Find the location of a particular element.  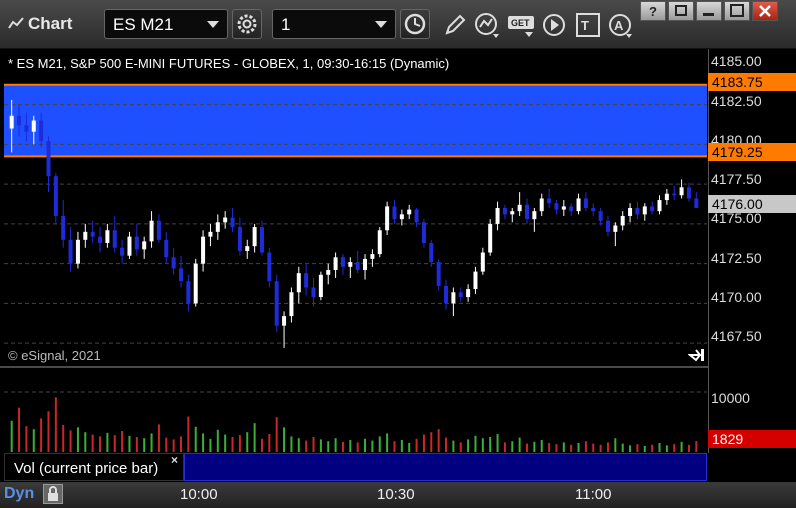

volume-chart is located at coordinates (355, 410).